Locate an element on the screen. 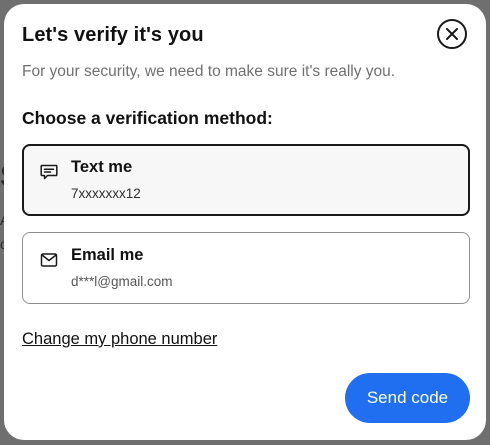  chat-bubble-icon is located at coordinates (49, 172).